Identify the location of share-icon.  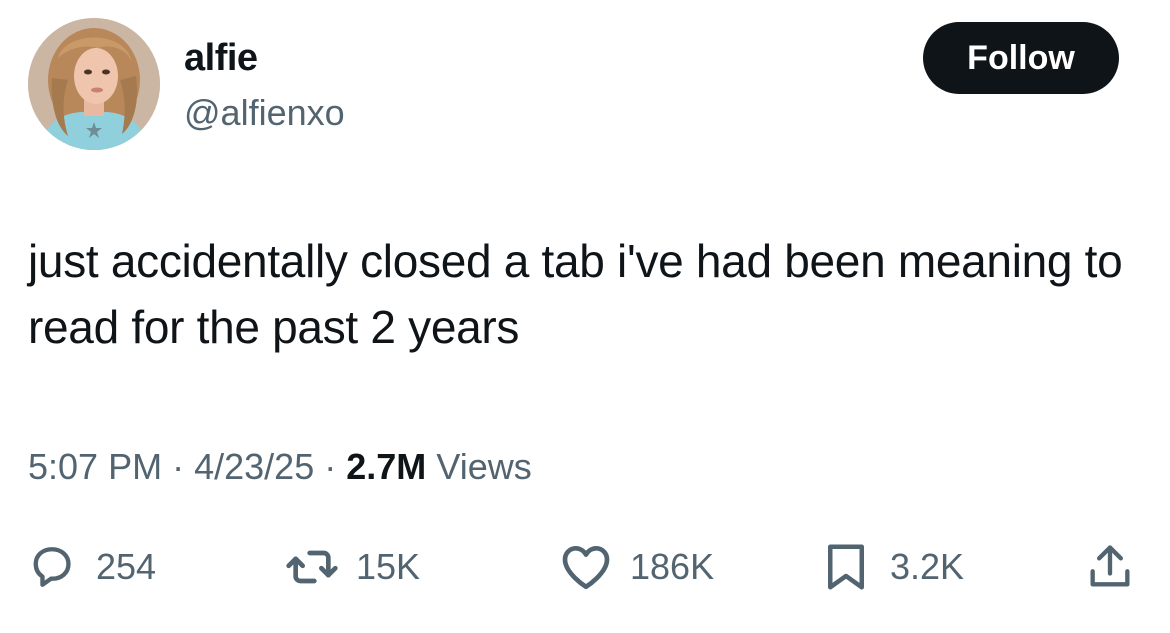
(1110, 567).